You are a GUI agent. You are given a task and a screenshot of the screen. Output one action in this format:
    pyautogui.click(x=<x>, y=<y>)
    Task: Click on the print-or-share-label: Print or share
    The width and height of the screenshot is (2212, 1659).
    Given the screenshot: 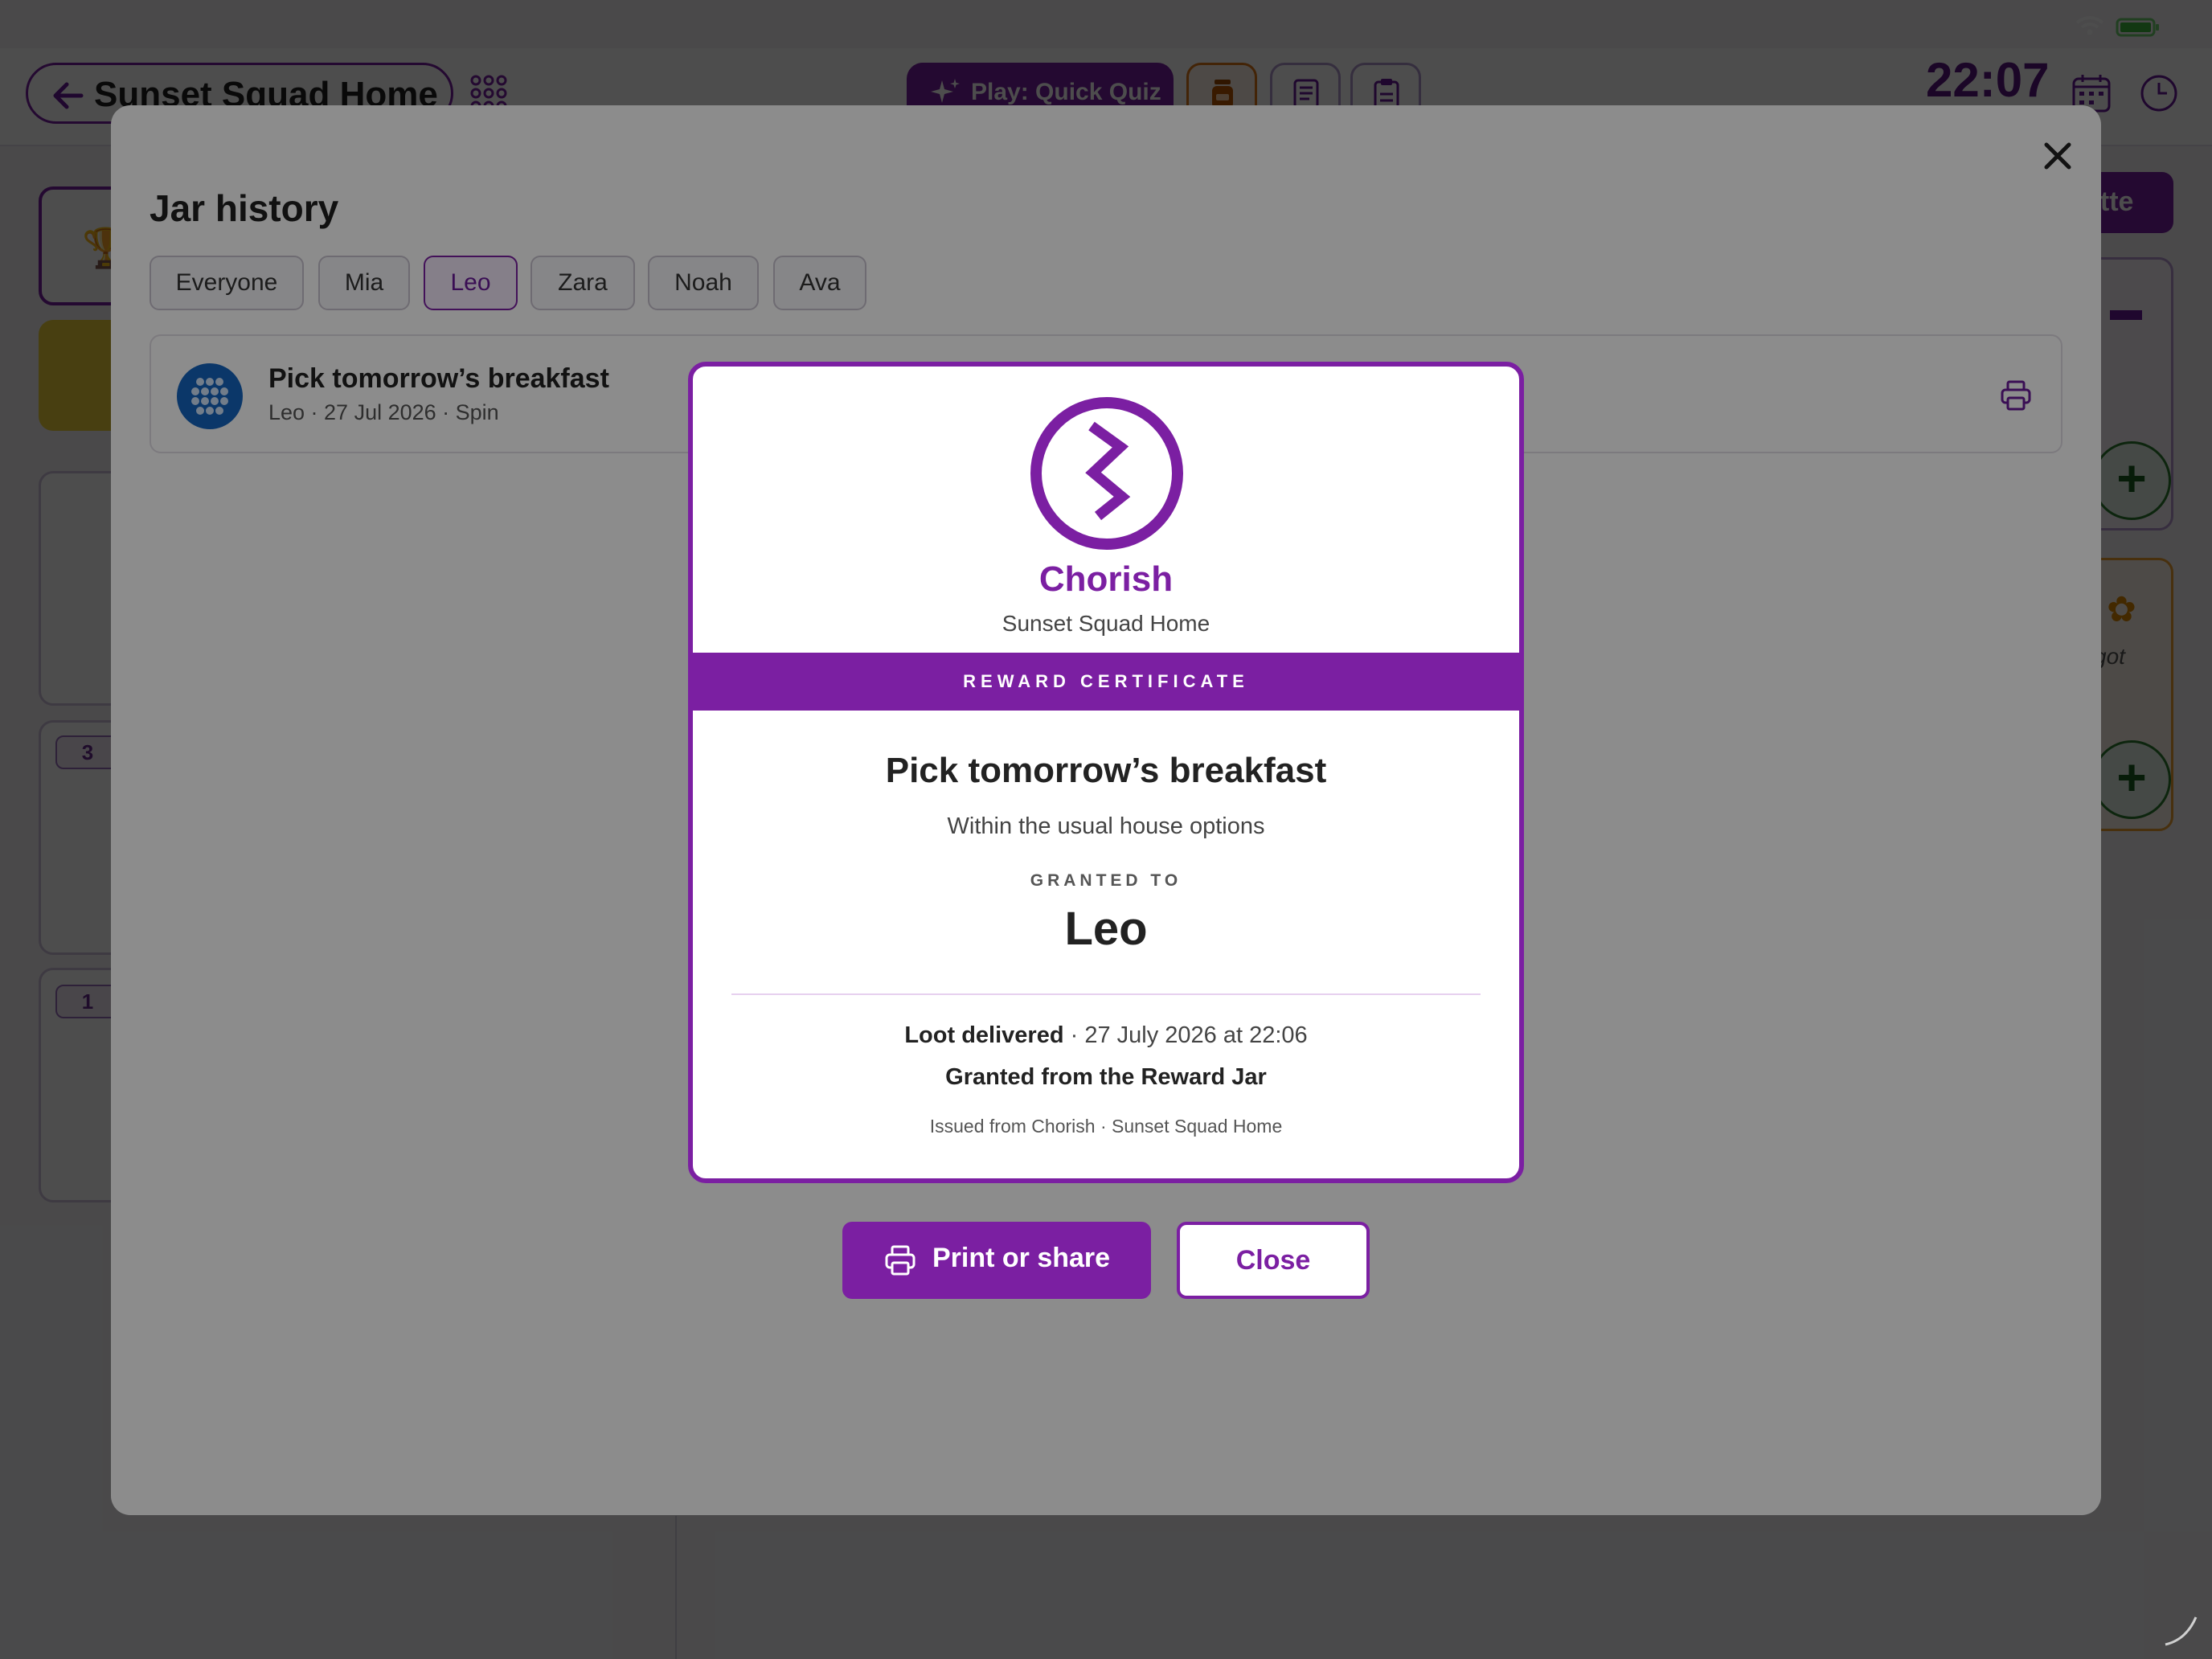 What is the action you would take?
    pyautogui.click(x=1021, y=1258)
    